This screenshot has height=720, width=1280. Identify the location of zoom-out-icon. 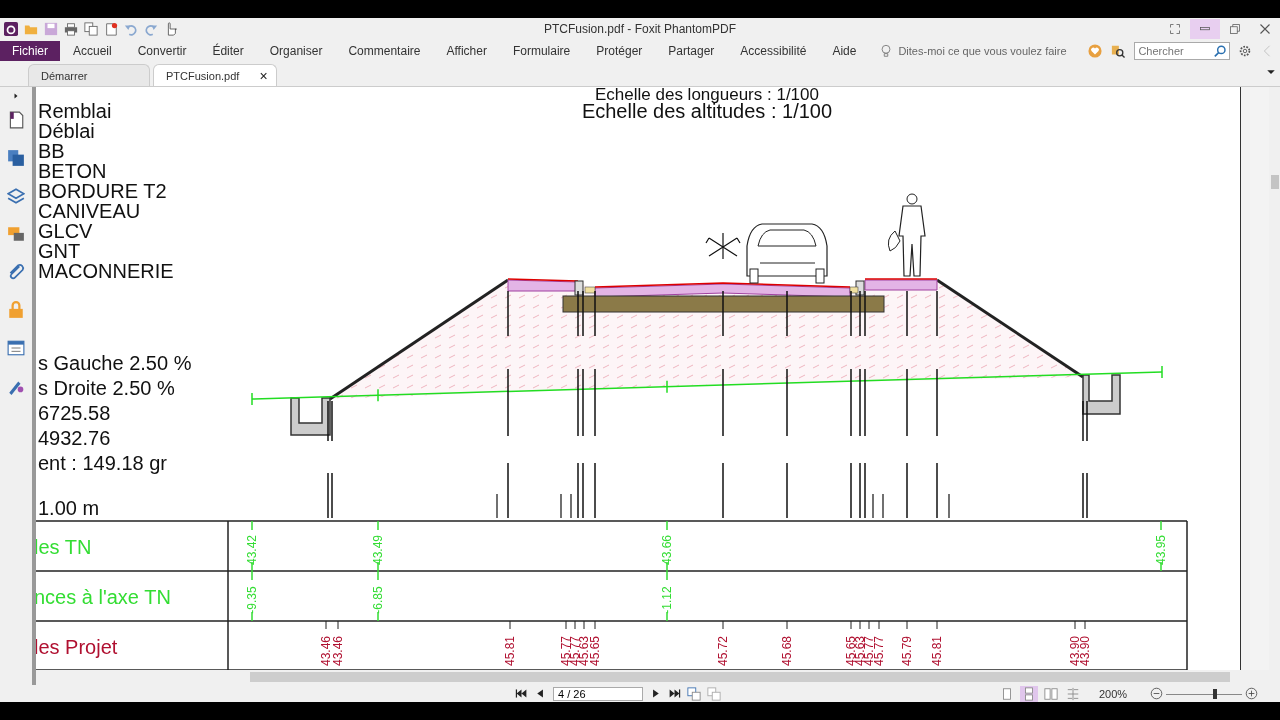
(1156, 693).